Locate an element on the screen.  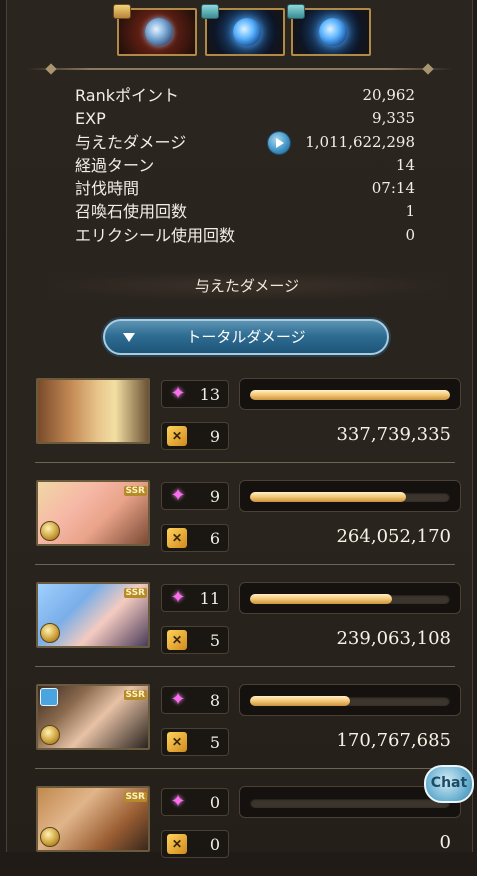
stat-elixir-uses: エリクシール使用回数 0 is located at coordinates (245, 235).